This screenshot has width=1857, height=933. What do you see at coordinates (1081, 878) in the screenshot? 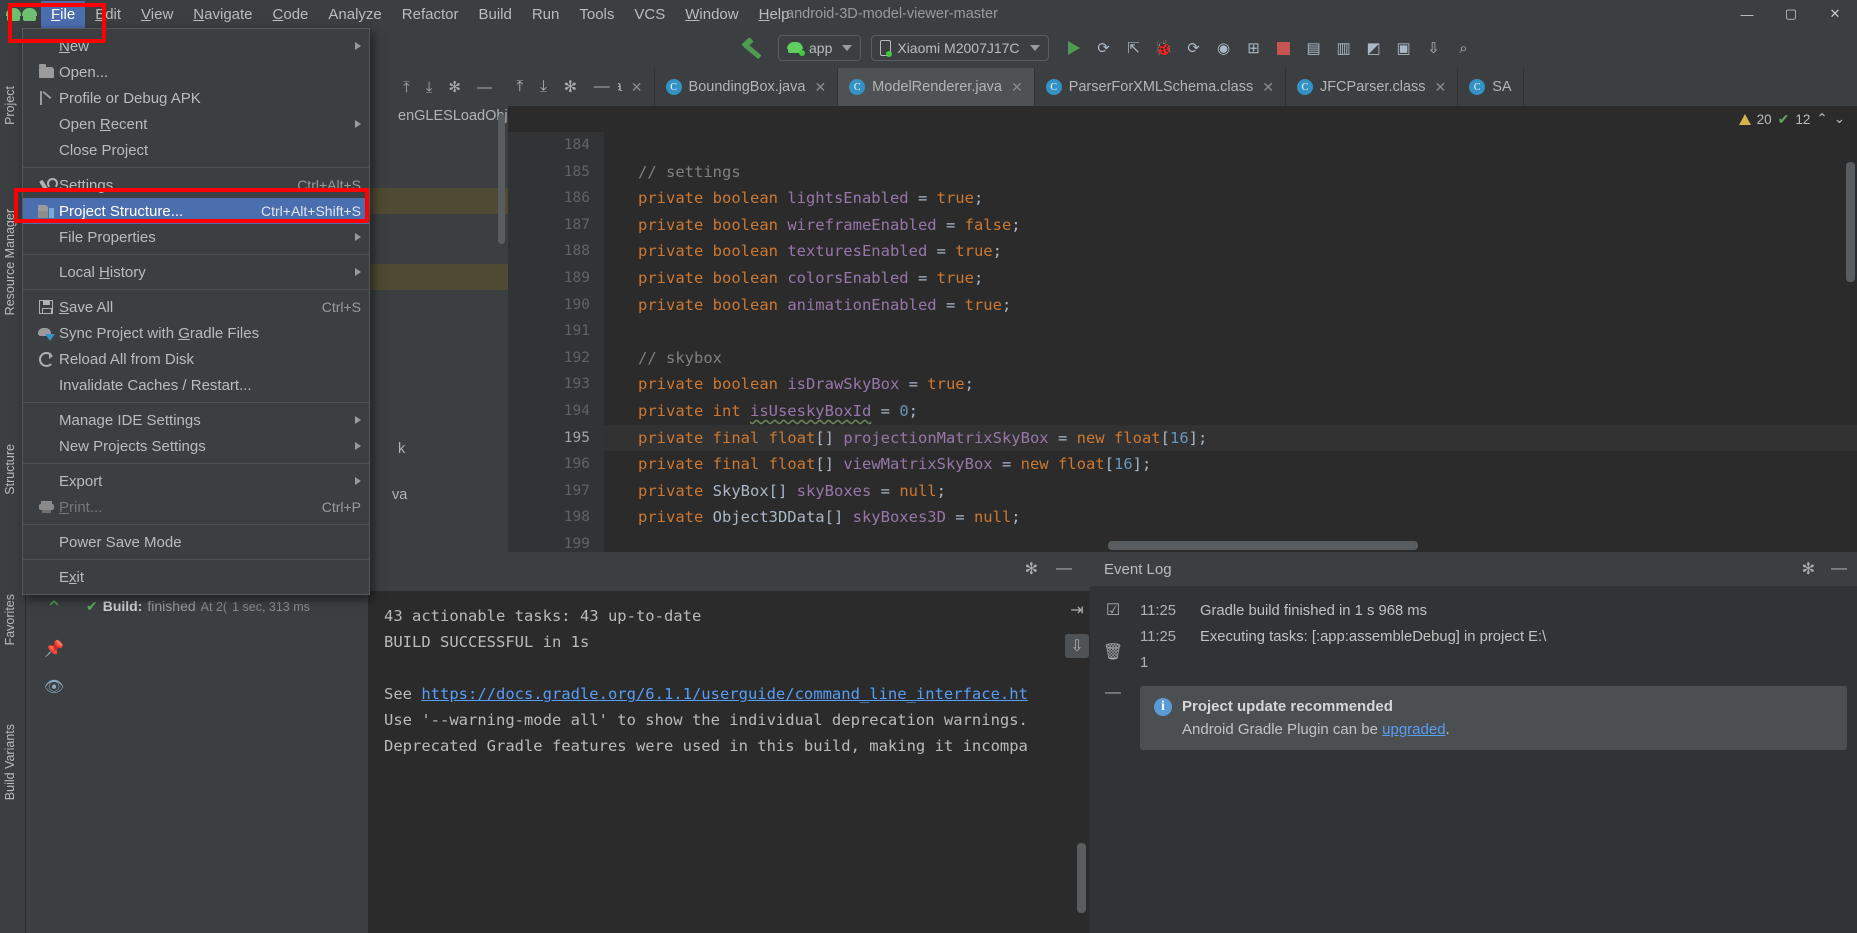
I see `console-scrollbar` at bounding box center [1081, 878].